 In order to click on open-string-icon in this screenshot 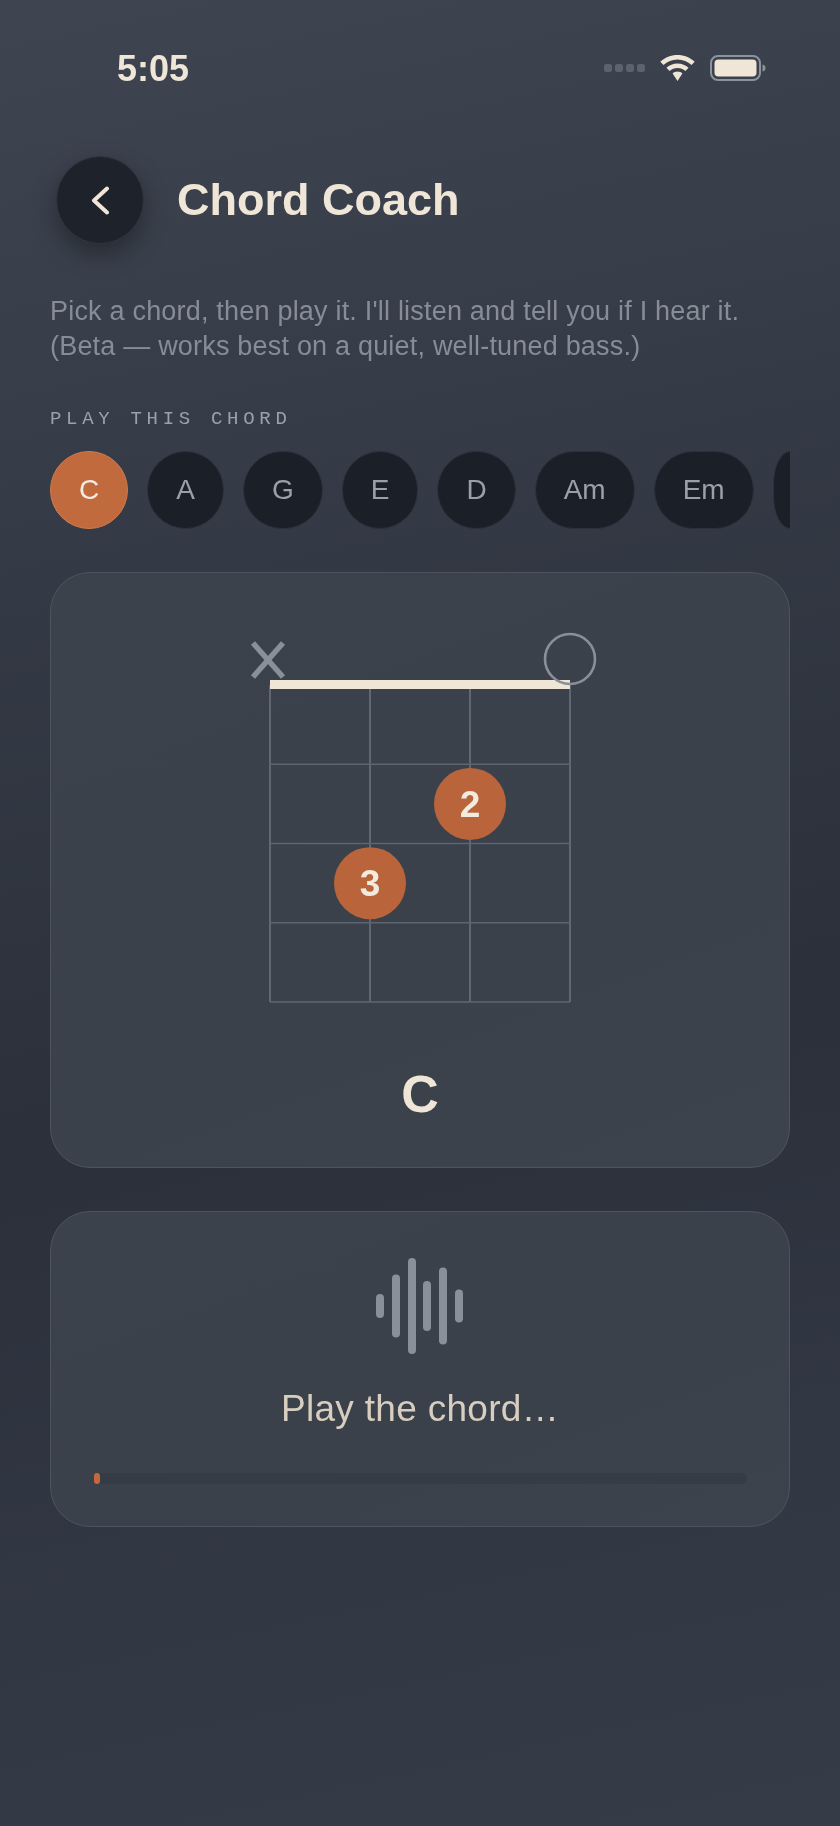, I will do `click(570, 659)`.